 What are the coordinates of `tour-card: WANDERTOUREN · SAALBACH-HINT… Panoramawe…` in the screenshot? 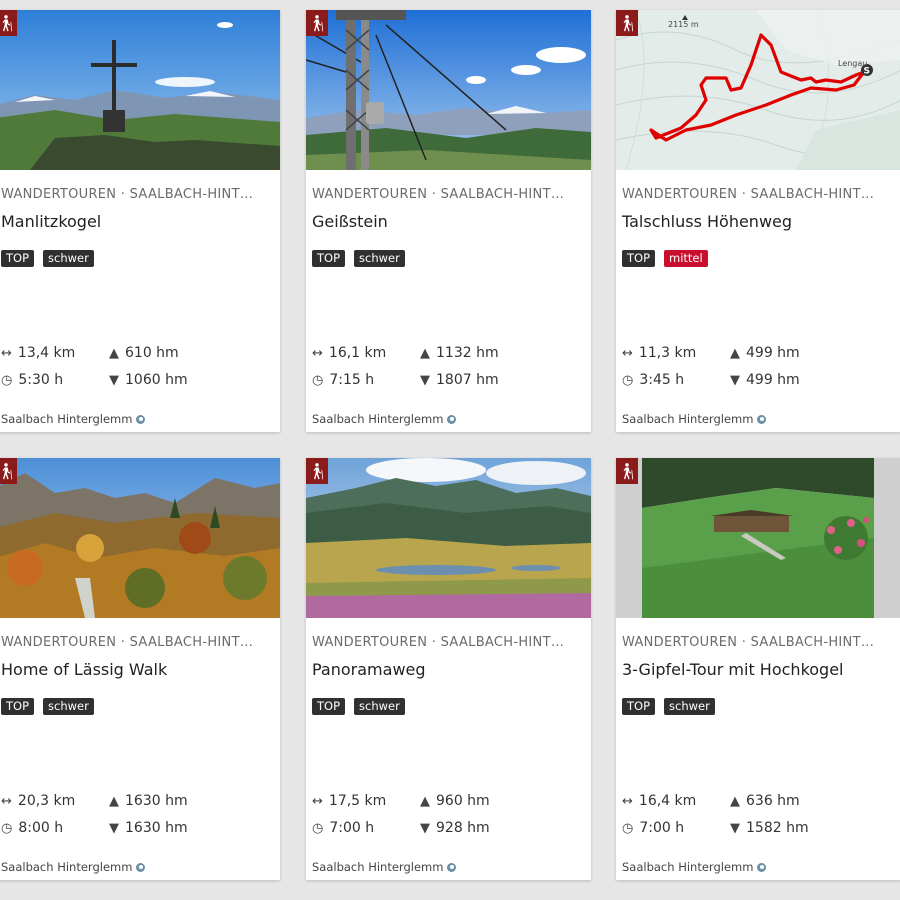 It's located at (448, 669).